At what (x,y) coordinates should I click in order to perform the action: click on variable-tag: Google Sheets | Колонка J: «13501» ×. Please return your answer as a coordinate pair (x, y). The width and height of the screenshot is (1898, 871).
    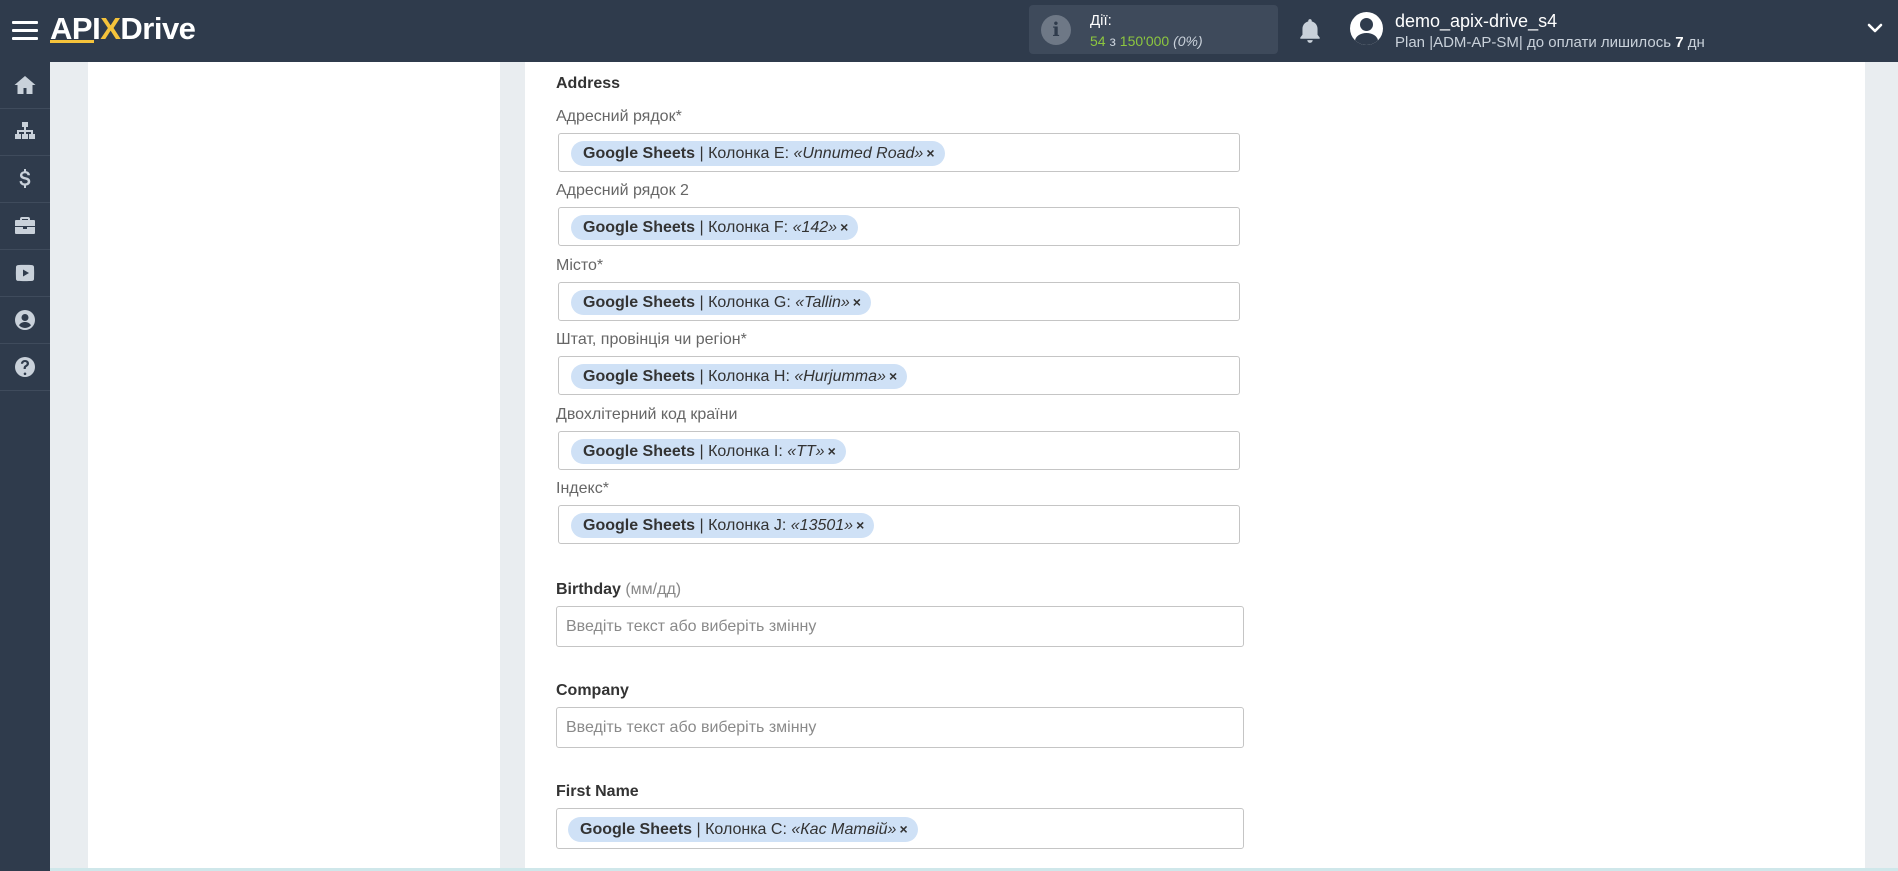
    Looking at the image, I should click on (723, 525).